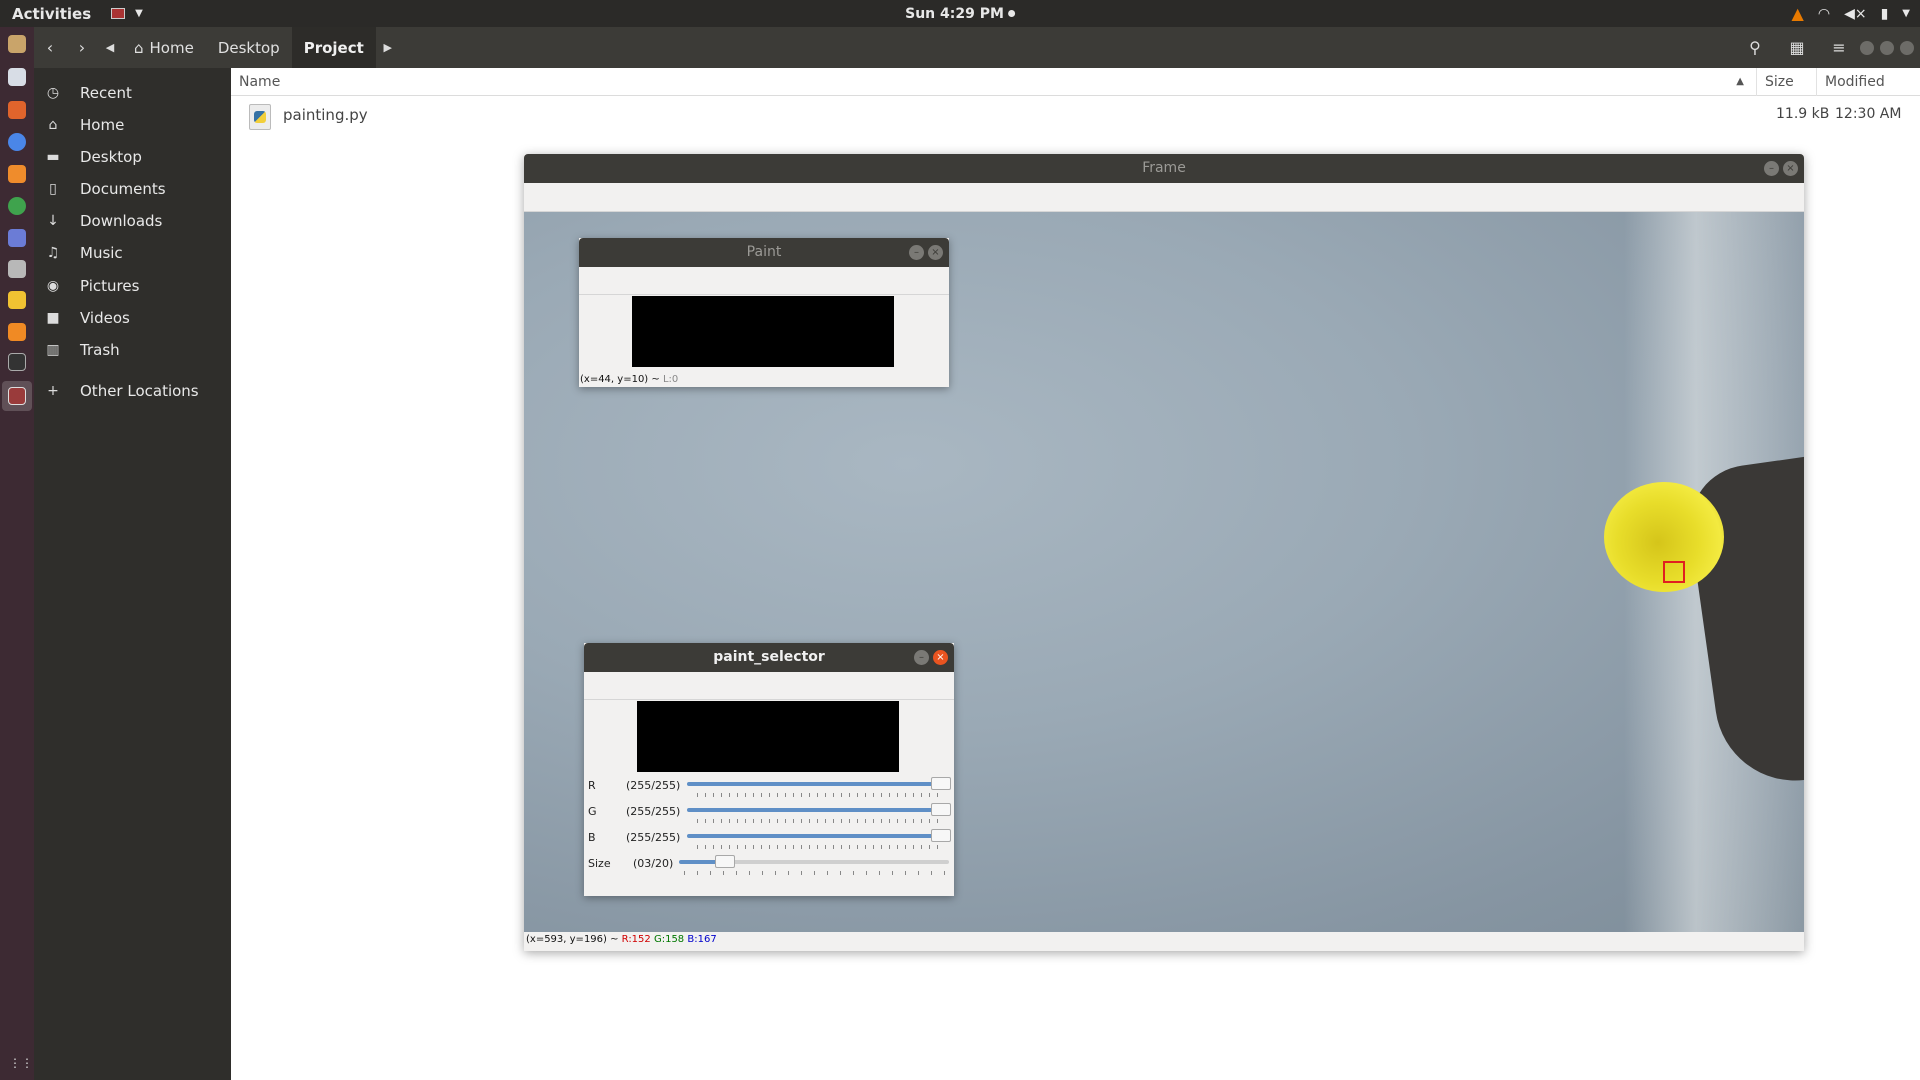 The height and width of the screenshot is (1080, 1920). I want to click on trackbar-b: B (255/255), so click(769, 841).